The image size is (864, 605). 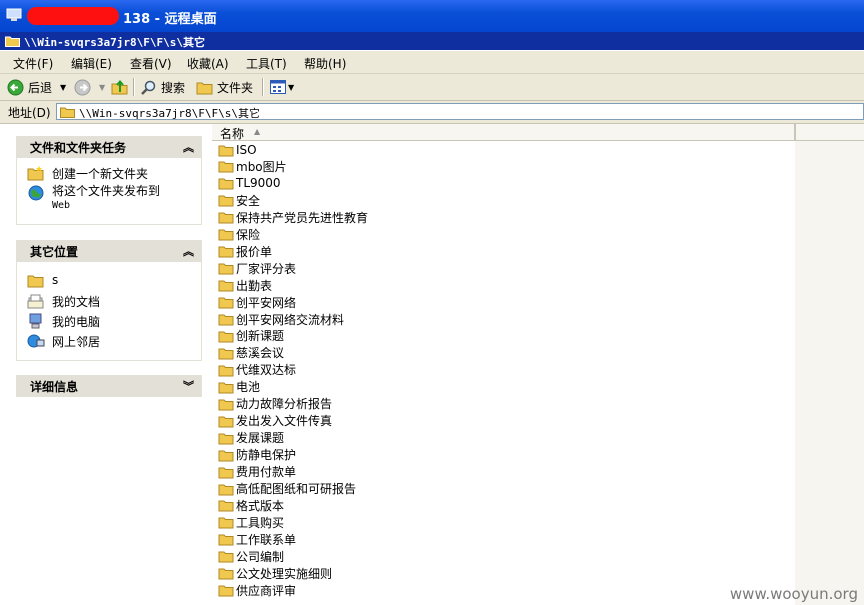 What do you see at coordinates (100, 174) in the screenshot?
I see `task-new-folder-label: 创建一个新文件夹` at bounding box center [100, 174].